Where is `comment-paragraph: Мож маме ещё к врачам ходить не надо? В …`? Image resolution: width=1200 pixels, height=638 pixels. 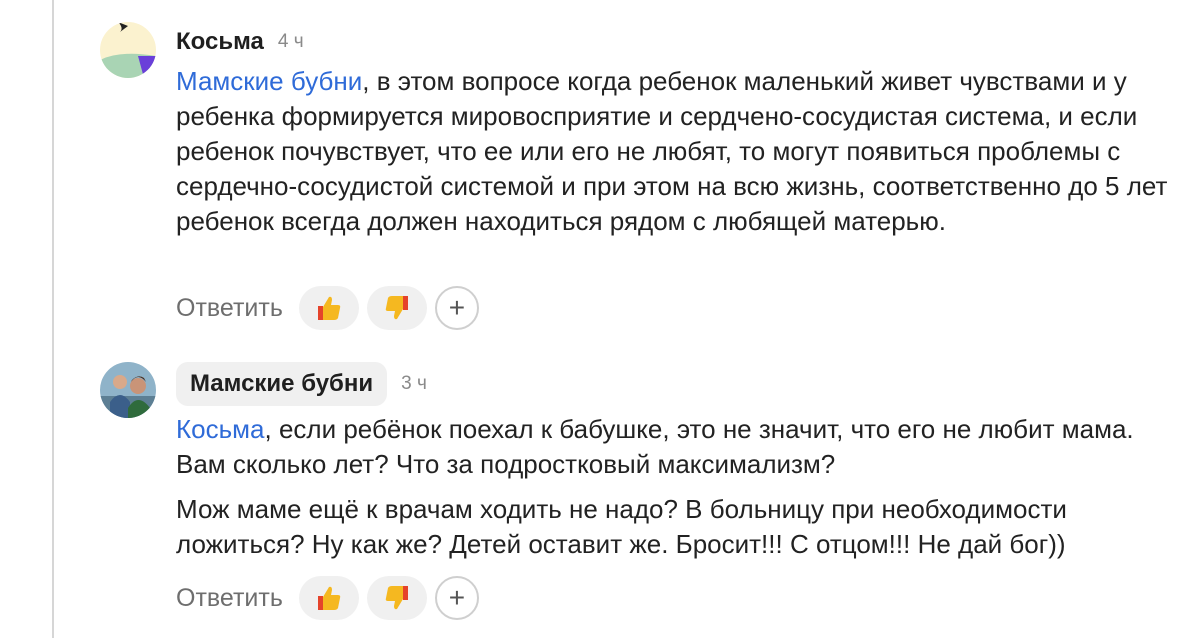 comment-paragraph: Мож маме ещё к врачам ходить не надо? В … is located at coordinates (676, 527).